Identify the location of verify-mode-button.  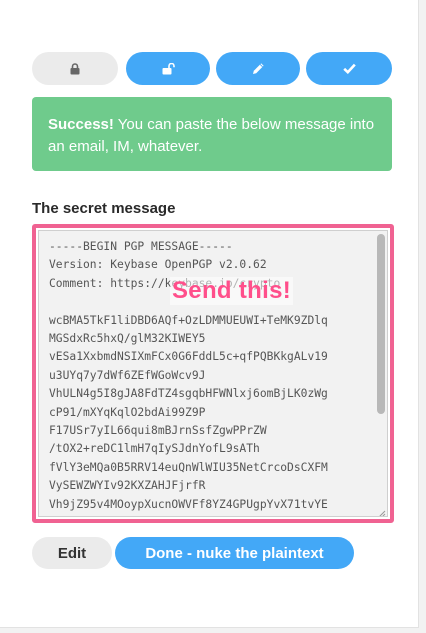
(349, 68).